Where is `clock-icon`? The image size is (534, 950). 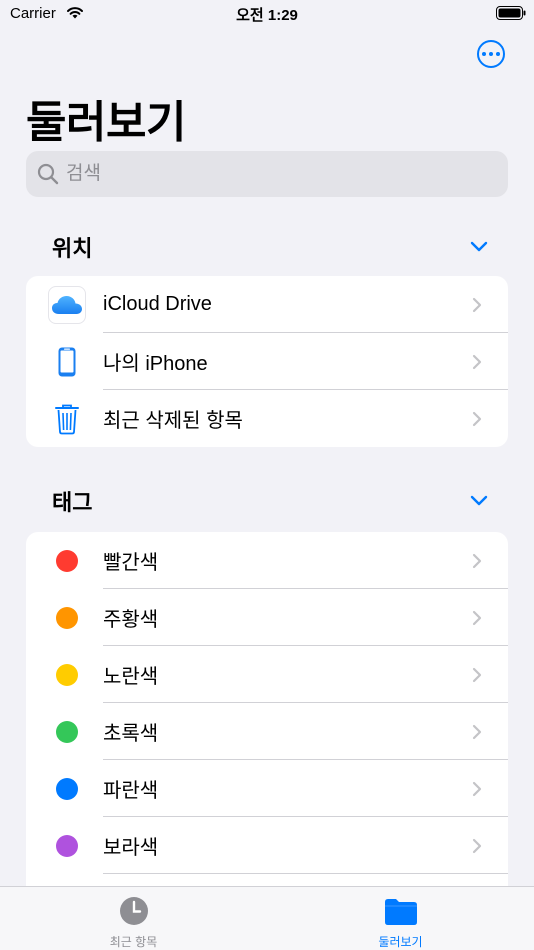 clock-icon is located at coordinates (133, 911).